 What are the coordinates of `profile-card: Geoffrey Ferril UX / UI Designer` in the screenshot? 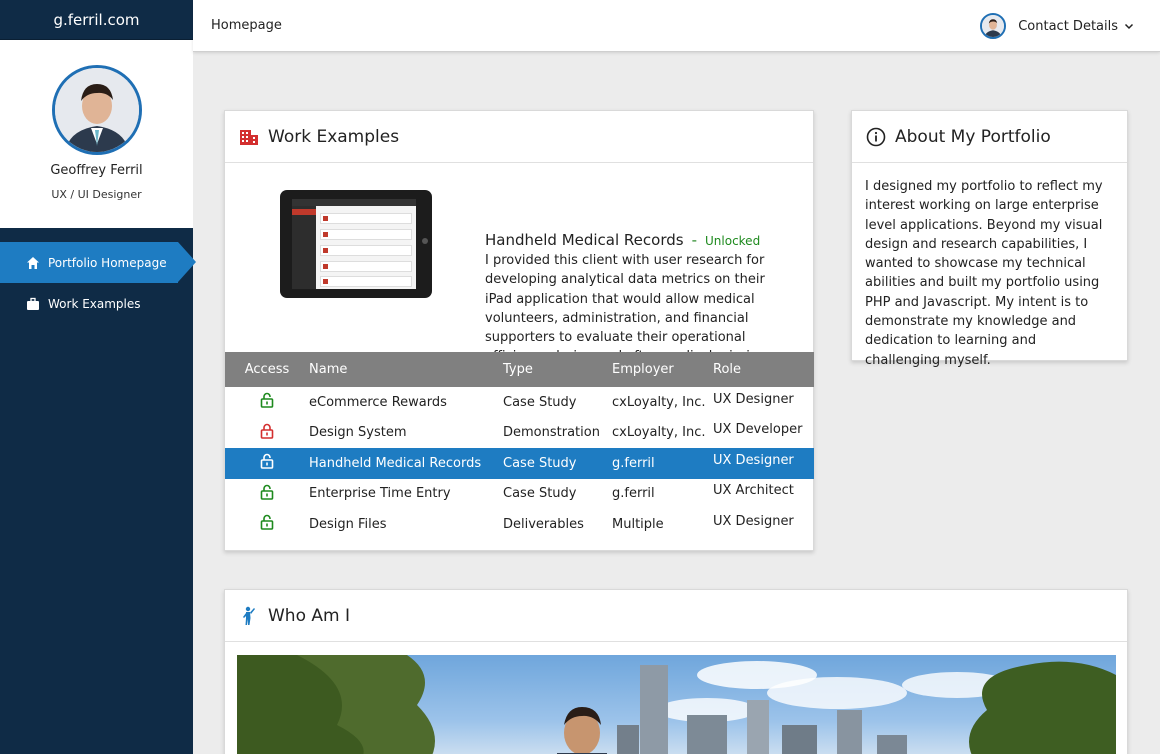 It's located at (96, 134).